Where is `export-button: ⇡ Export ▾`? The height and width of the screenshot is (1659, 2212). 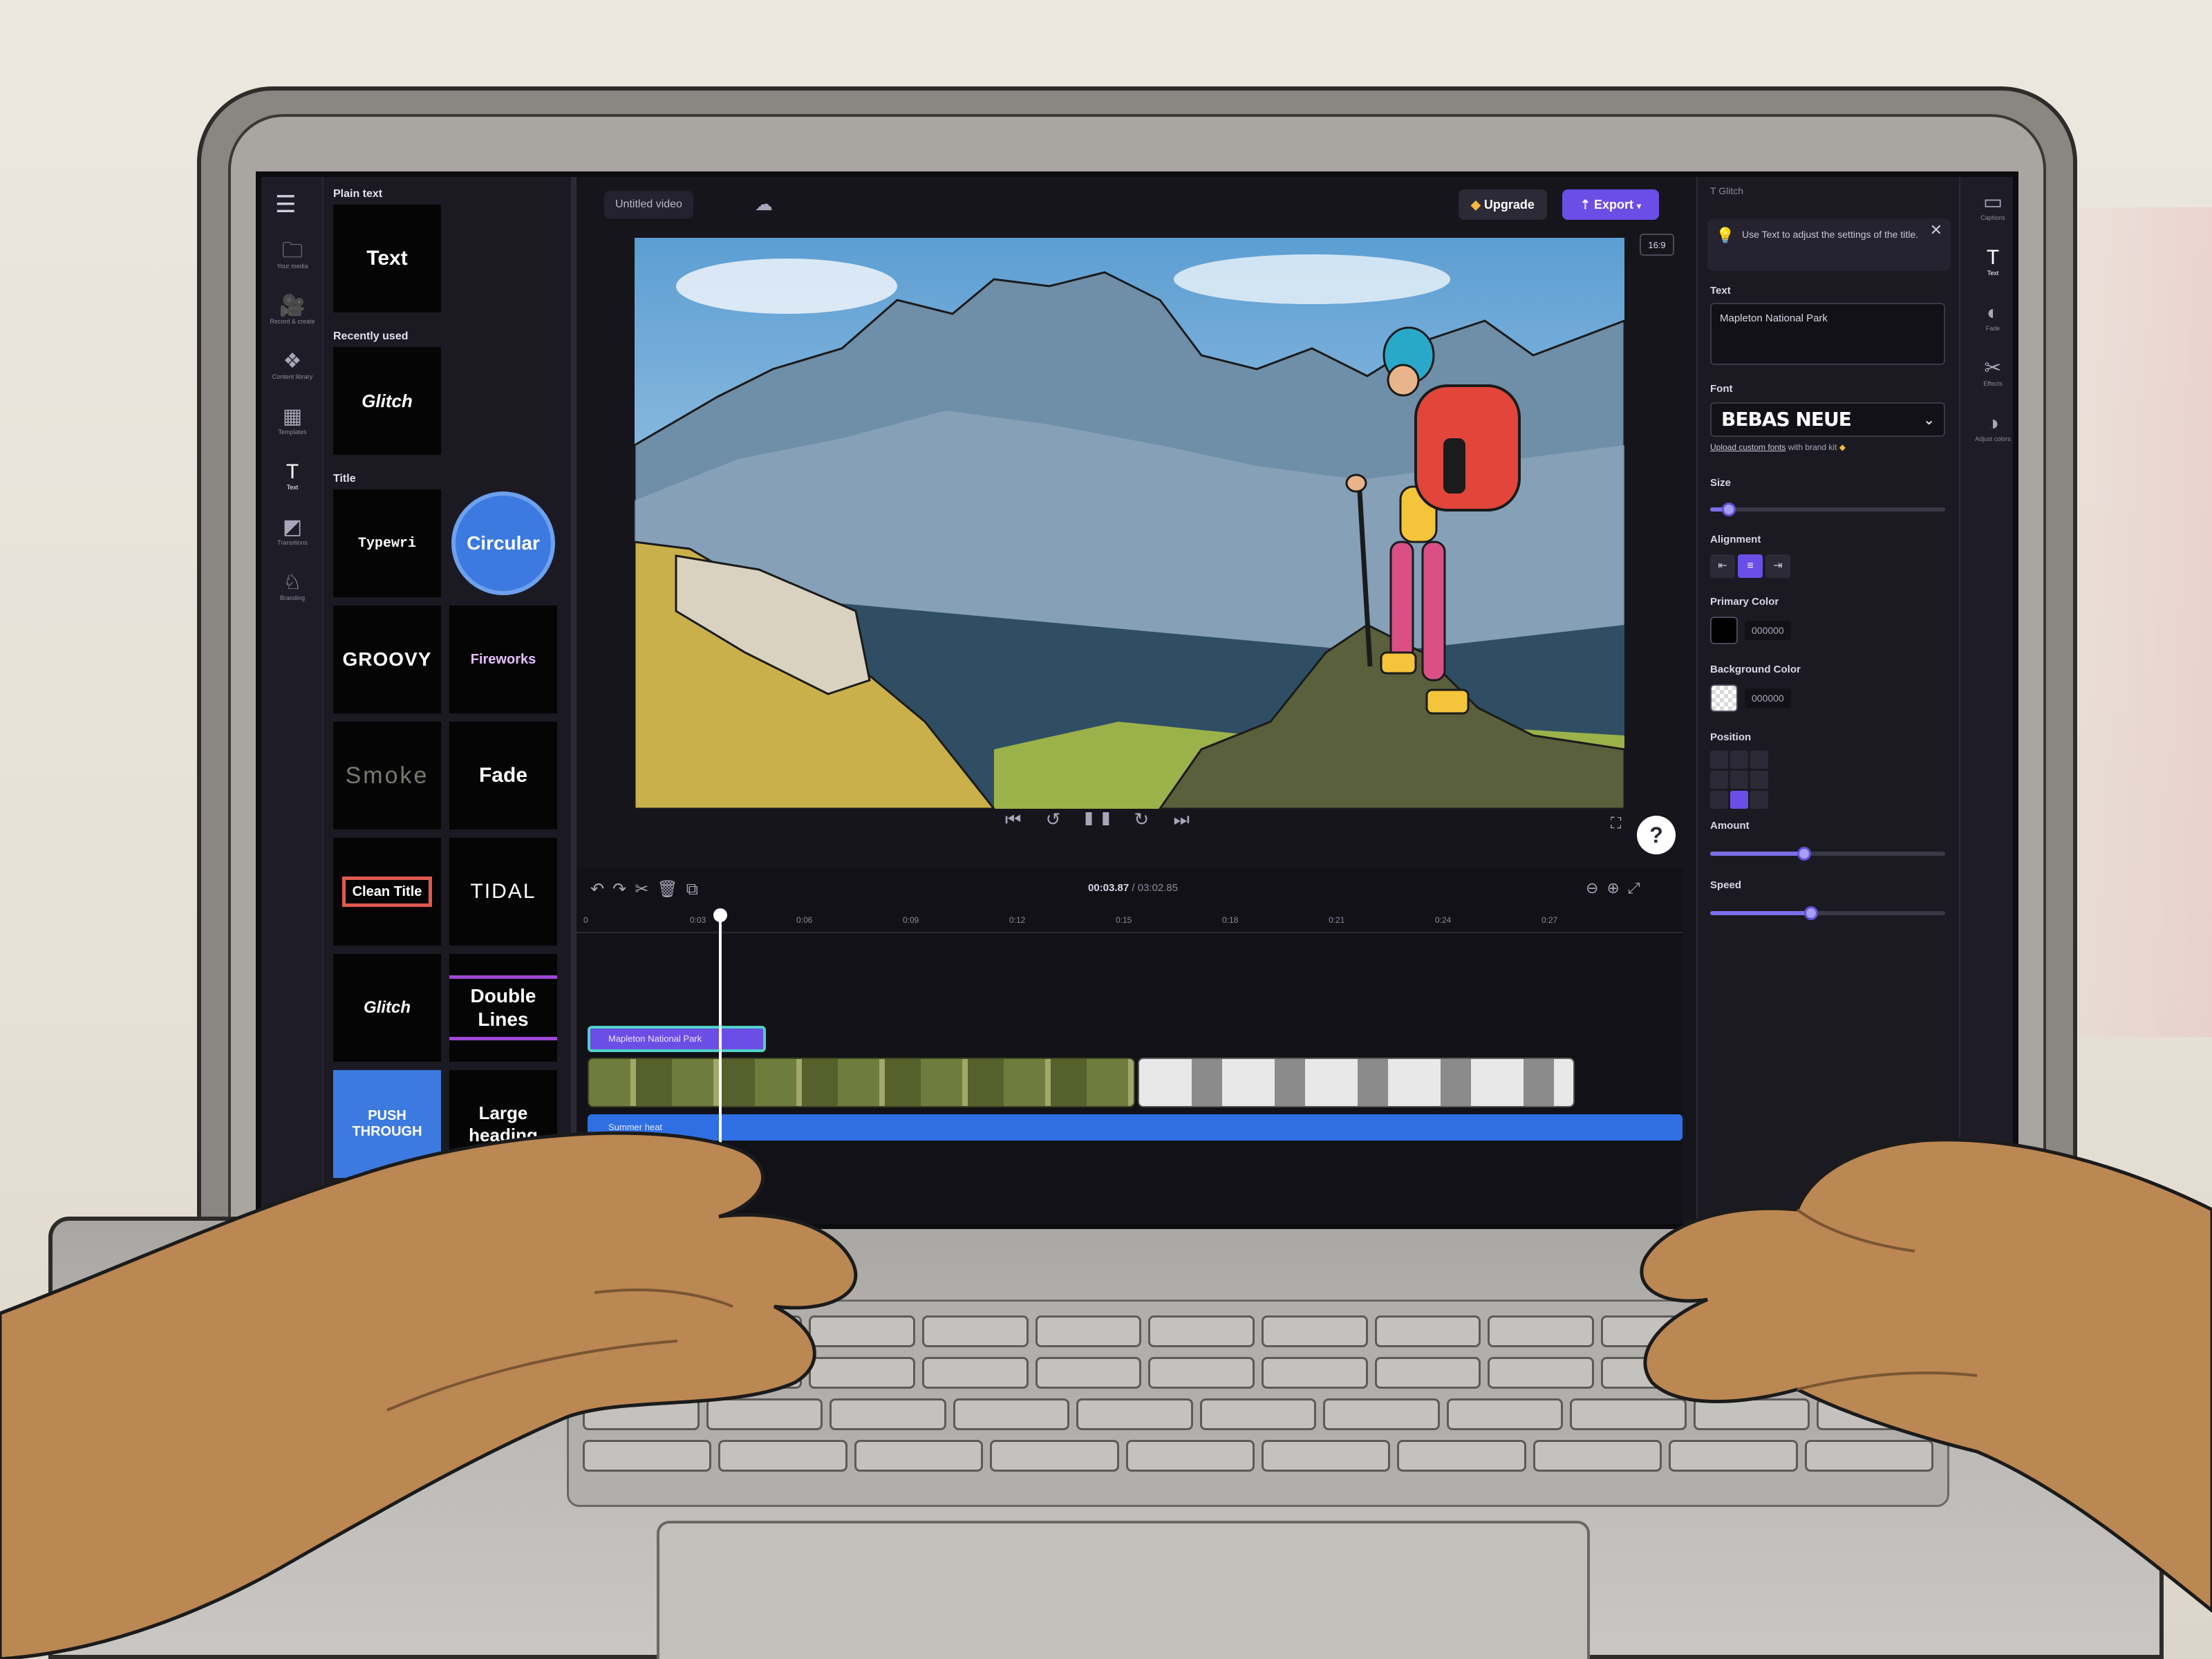 export-button: ⇡ Export ▾ is located at coordinates (1610, 204).